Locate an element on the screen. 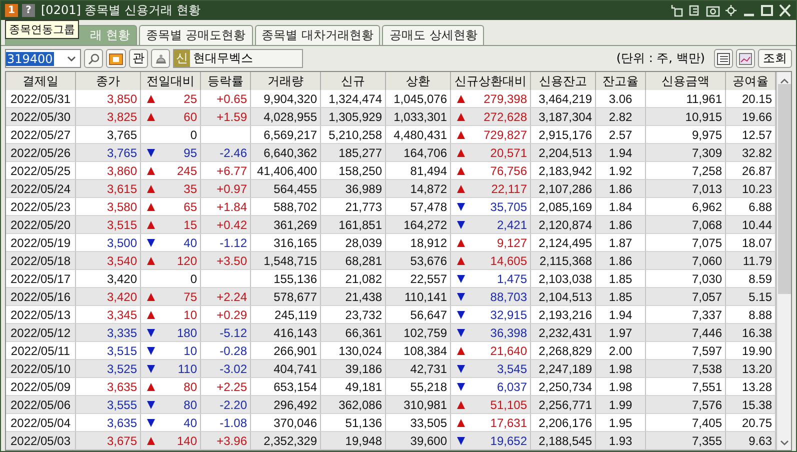 The width and height of the screenshot is (797, 452). stock-code-value: 319400 is located at coordinates (30, 59).